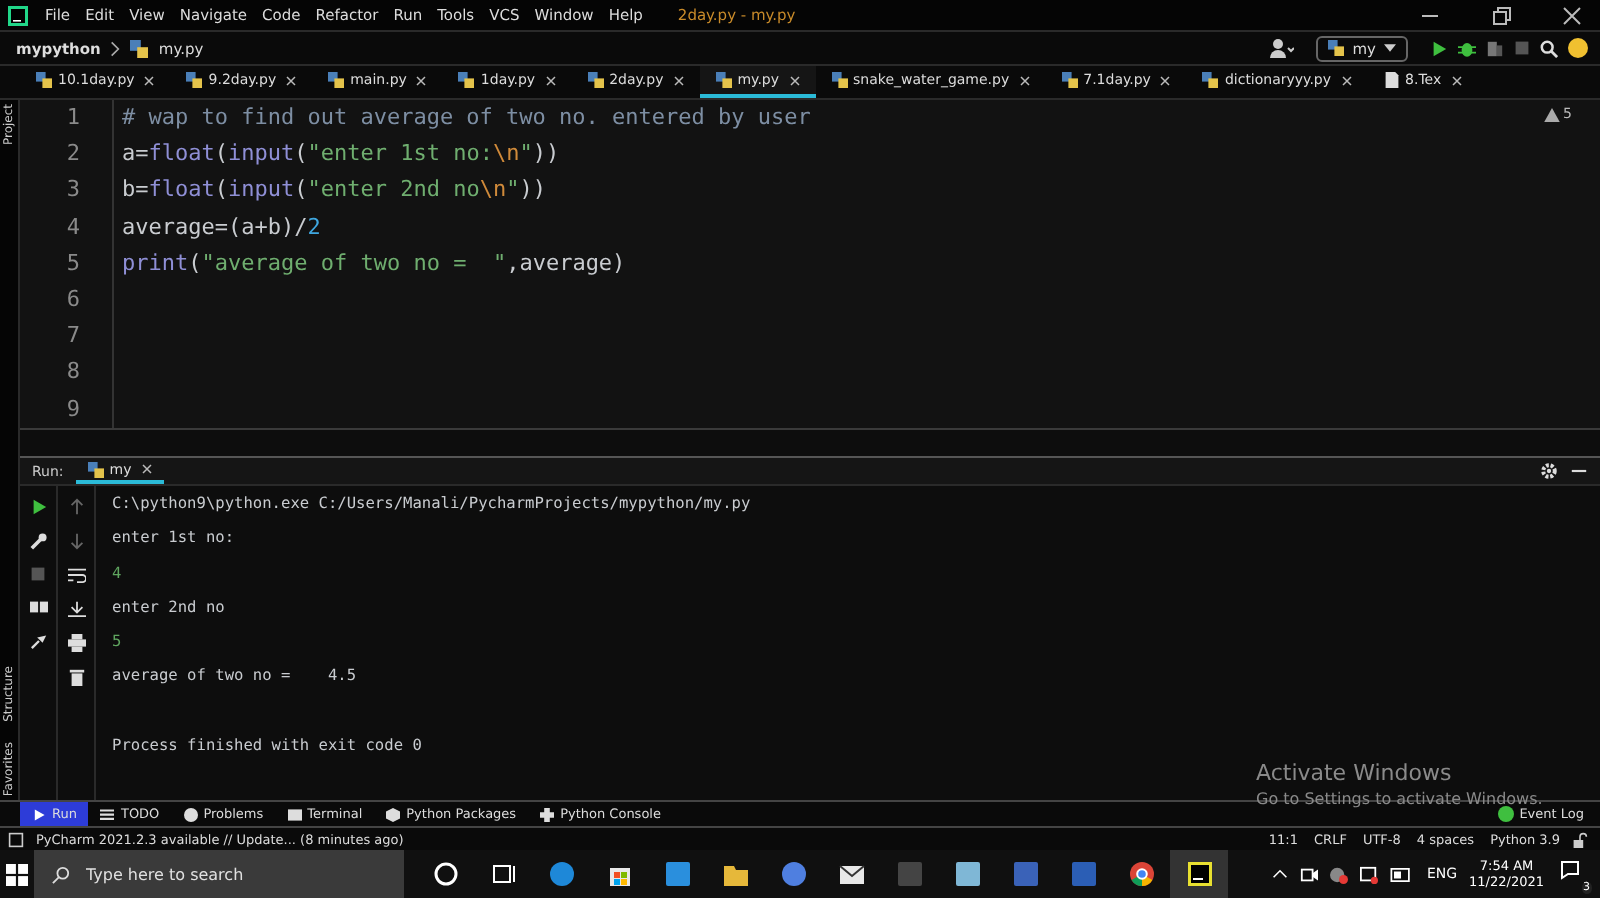 The image size is (1600, 898). Describe the element at coordinates (73, 299) in the screenshot. I see `line-number: 6` at that location.